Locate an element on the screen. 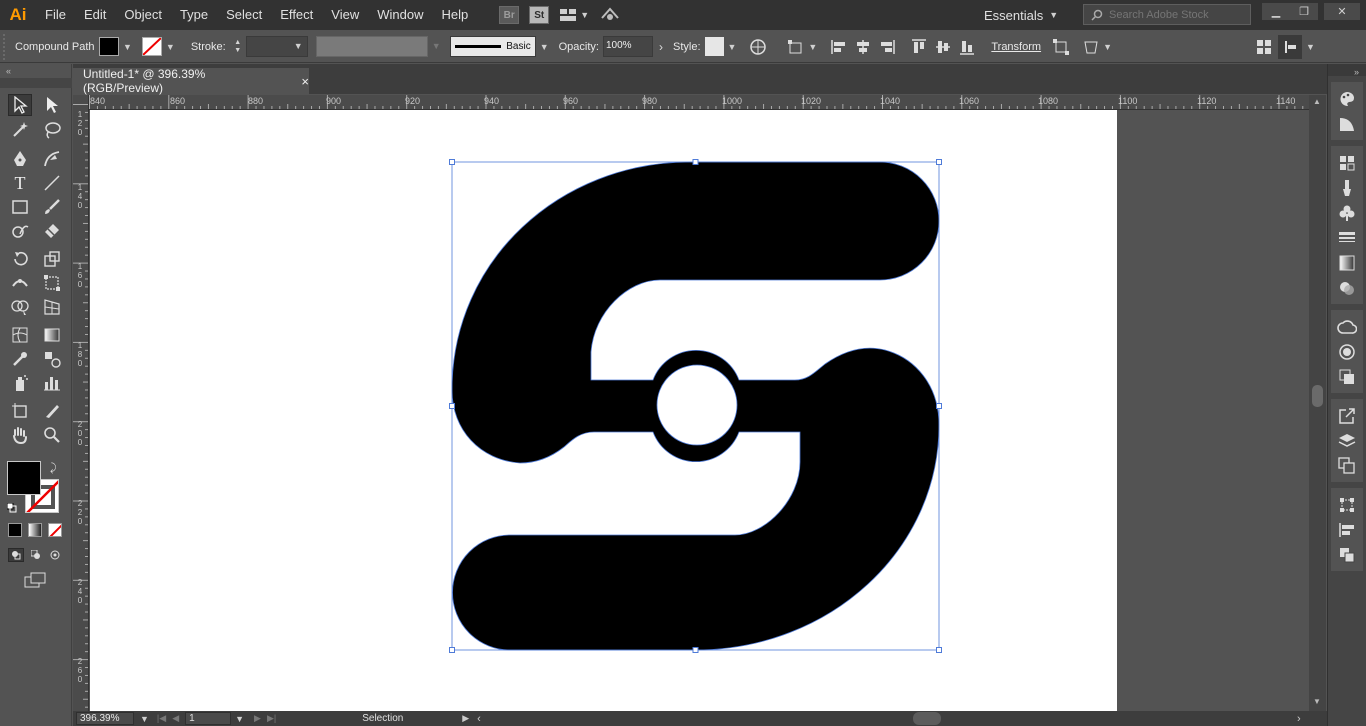 The image size is (1366, 726). type-tool: T is located at coordinates (20, 183).